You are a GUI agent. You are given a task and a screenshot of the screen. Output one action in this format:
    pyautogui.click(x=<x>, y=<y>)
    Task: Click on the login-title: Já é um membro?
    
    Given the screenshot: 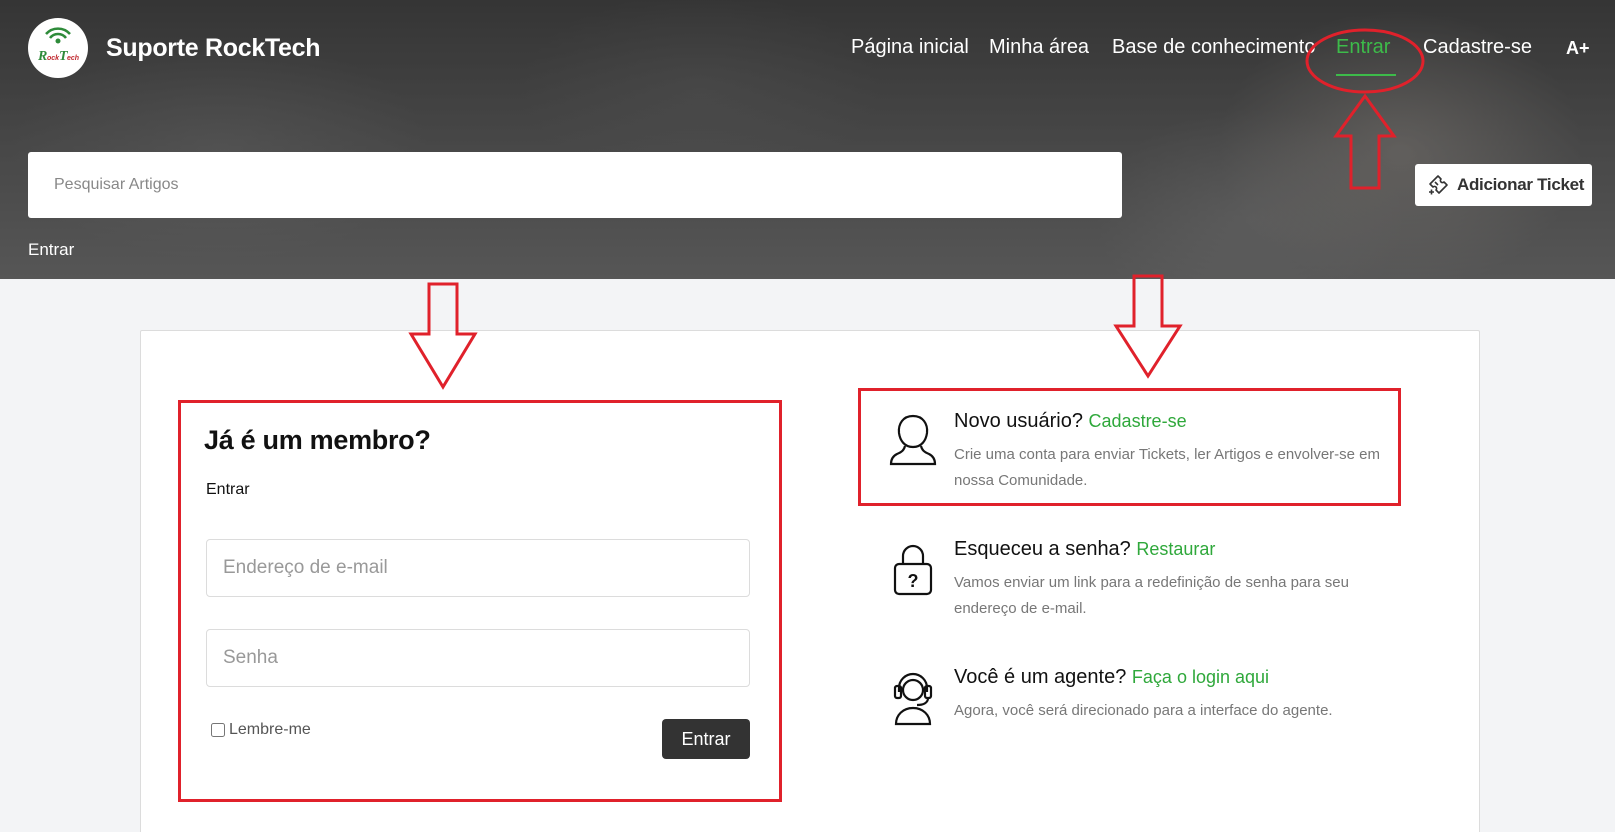 What is the action you would take?
    pyautogui.click(x=317, y=440)
    